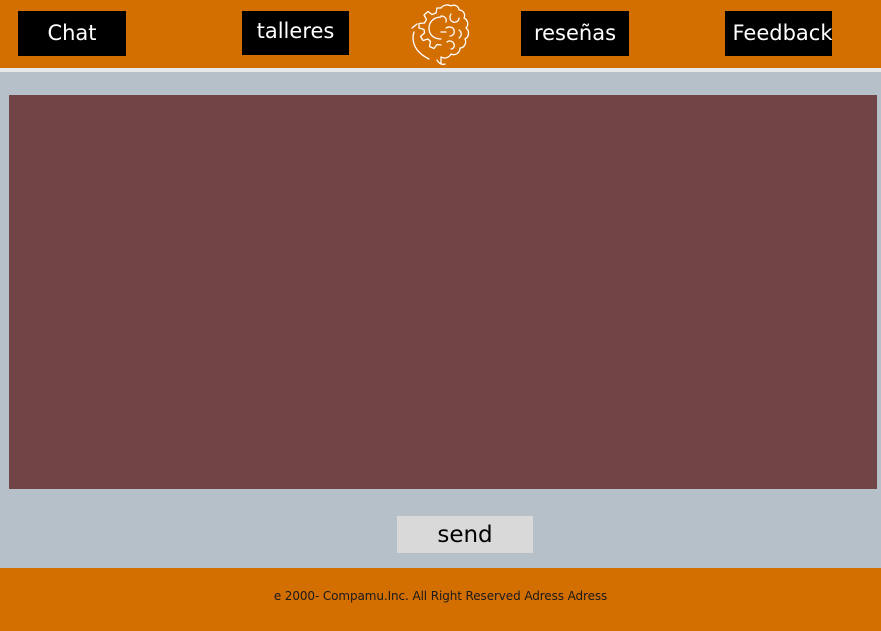  What do you see at coordinates (72, 33) in the screenshot?
I see `nav-chat-button: Chat` at bounding box center [72, 33].